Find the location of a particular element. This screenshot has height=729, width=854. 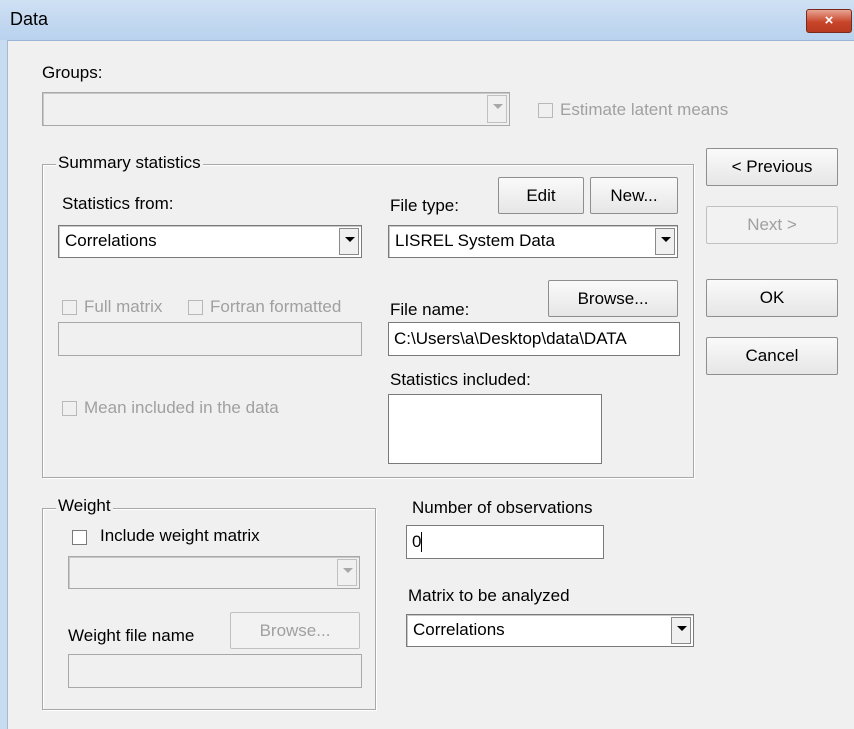

full-matrix-checkbox is located at coordinates (69, 307).